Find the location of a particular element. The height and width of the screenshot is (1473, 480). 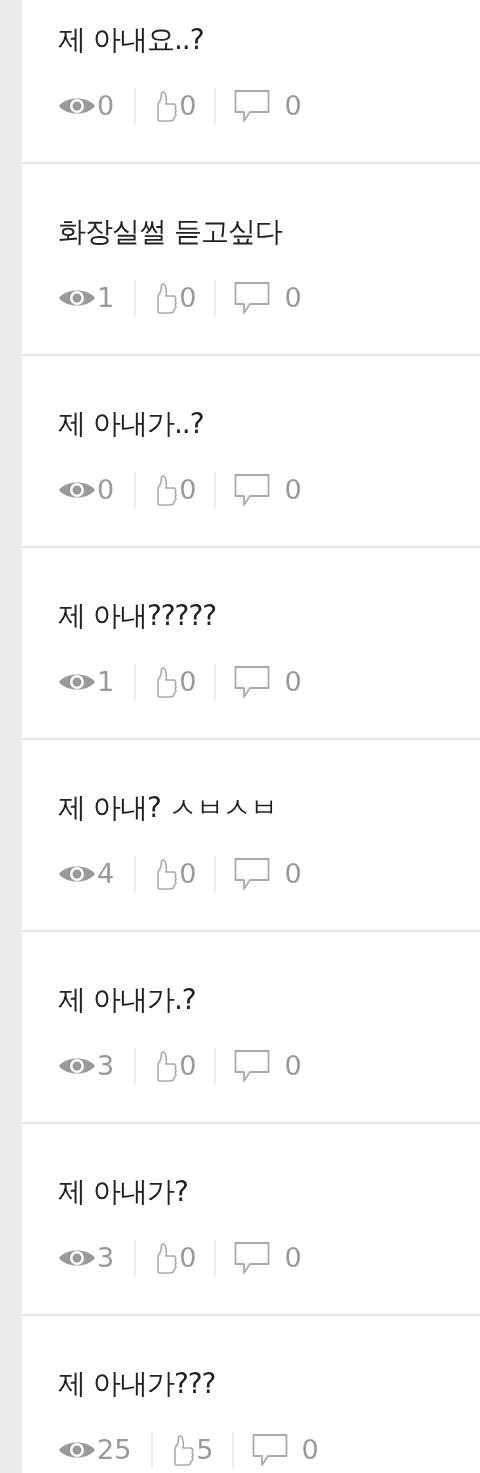

post-title: 화장실썰 듣고싶다 is located at coordinates (171, 232).